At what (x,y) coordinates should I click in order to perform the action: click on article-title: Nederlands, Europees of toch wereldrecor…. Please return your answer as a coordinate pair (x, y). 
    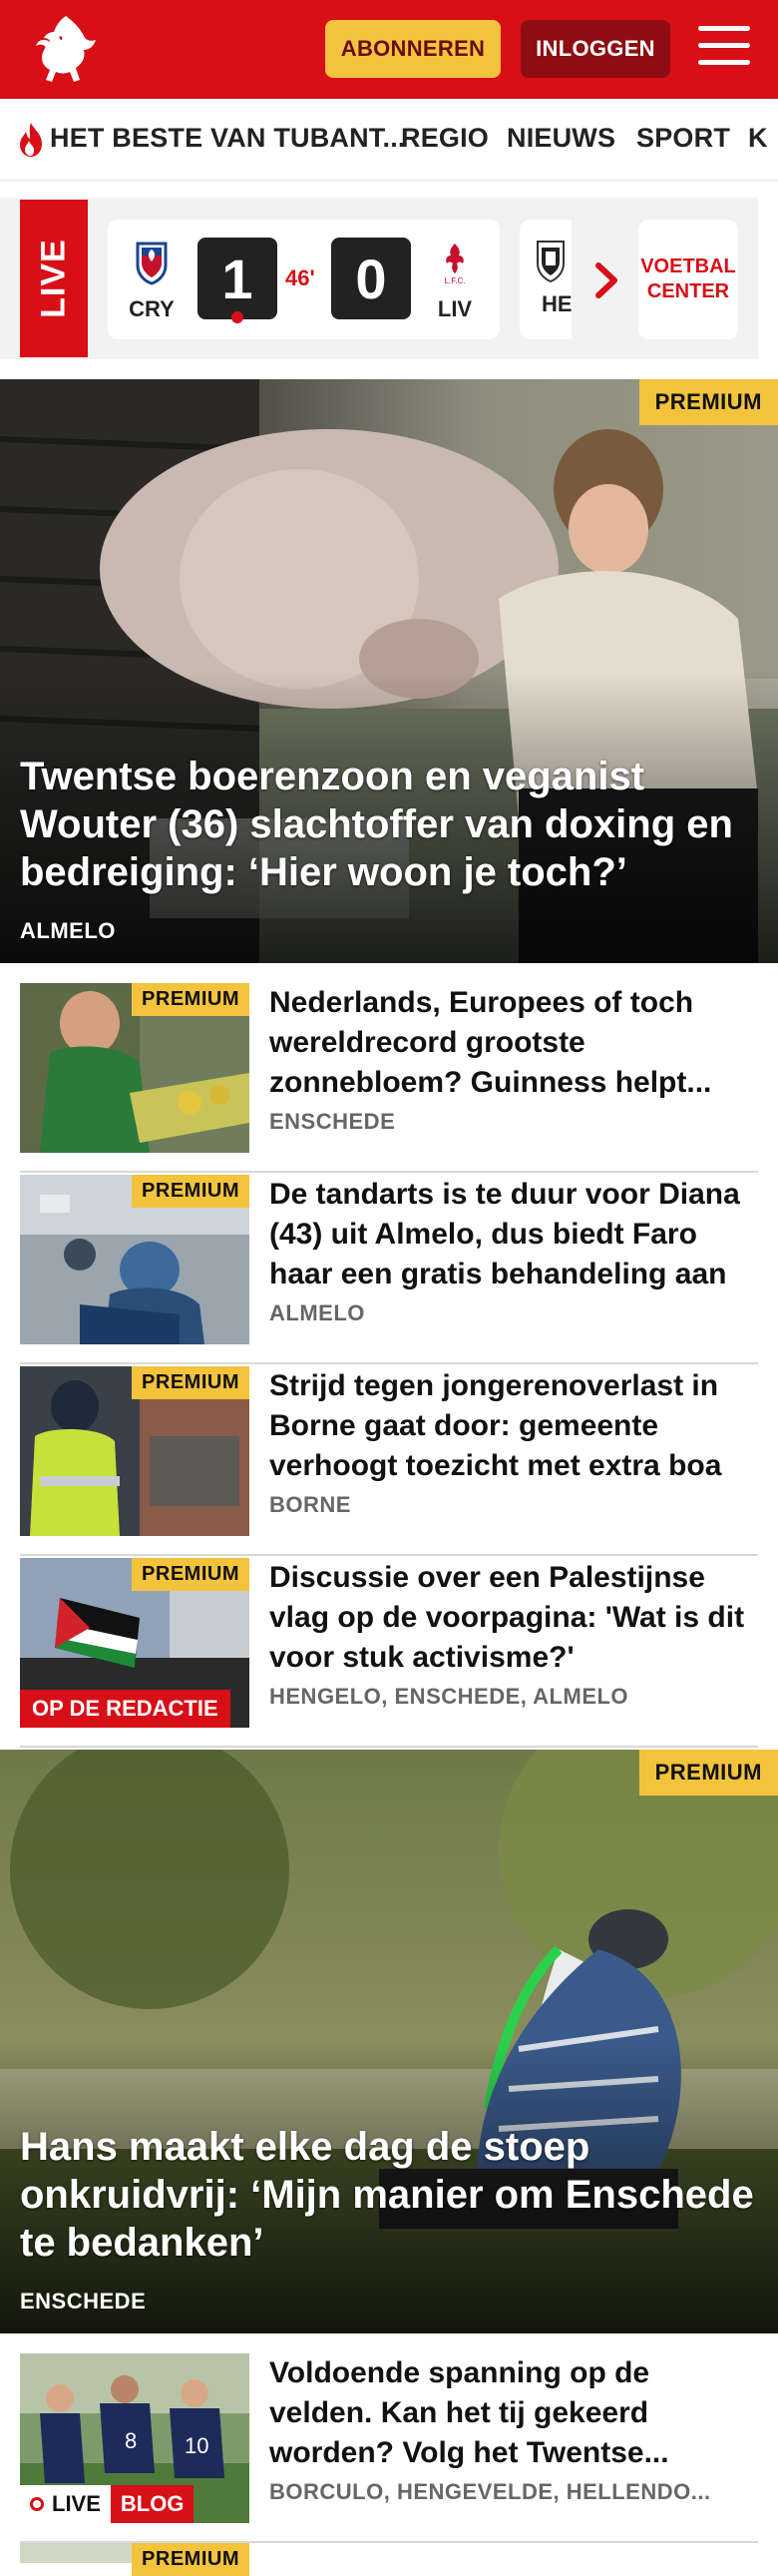
    Looking at the image, I should click on (513, 1043).